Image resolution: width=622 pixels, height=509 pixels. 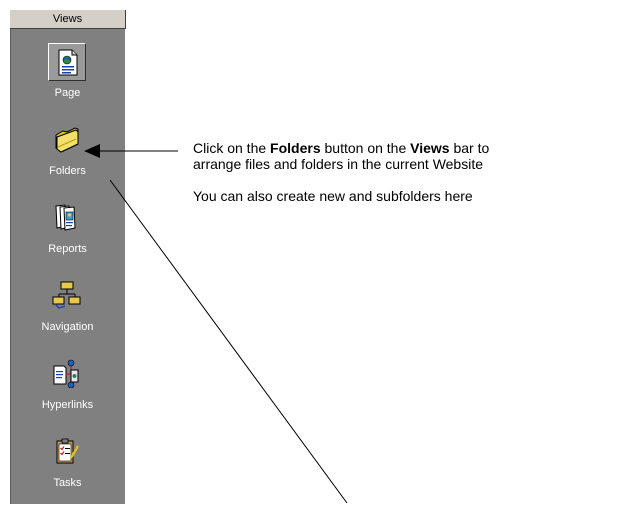 What do you see at coordinates (430, 148) in the screenshot?
I see `views-emphasis: Views` at bounding box center [430, 148].